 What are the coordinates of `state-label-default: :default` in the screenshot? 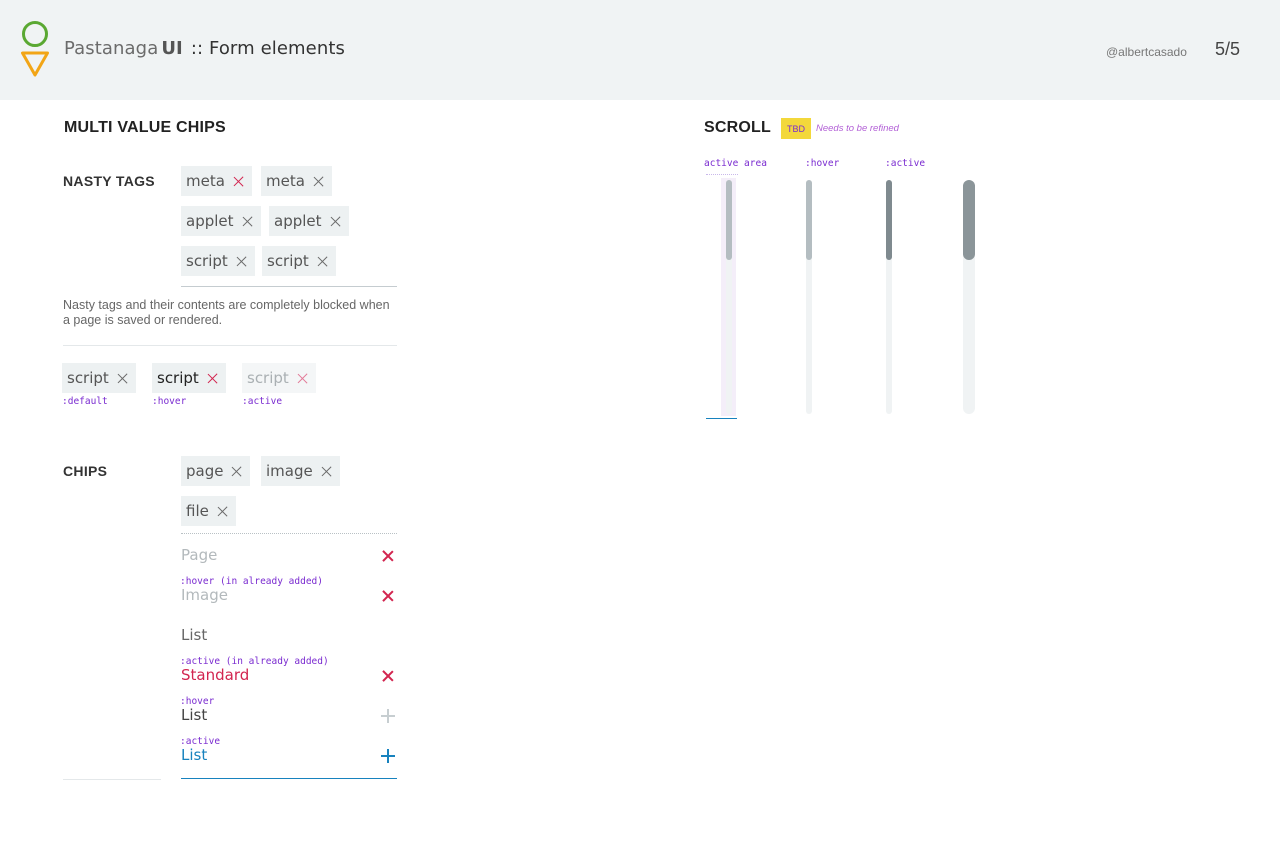 It's located at (85, 401).